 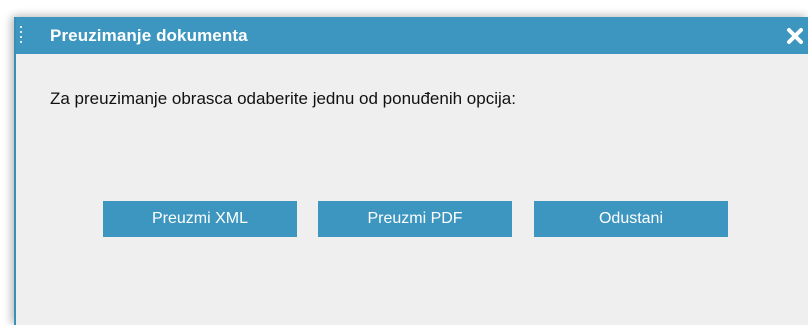 I want to click on download-pdf-button: Preuzmi PDF, so click(x=415, y=219).